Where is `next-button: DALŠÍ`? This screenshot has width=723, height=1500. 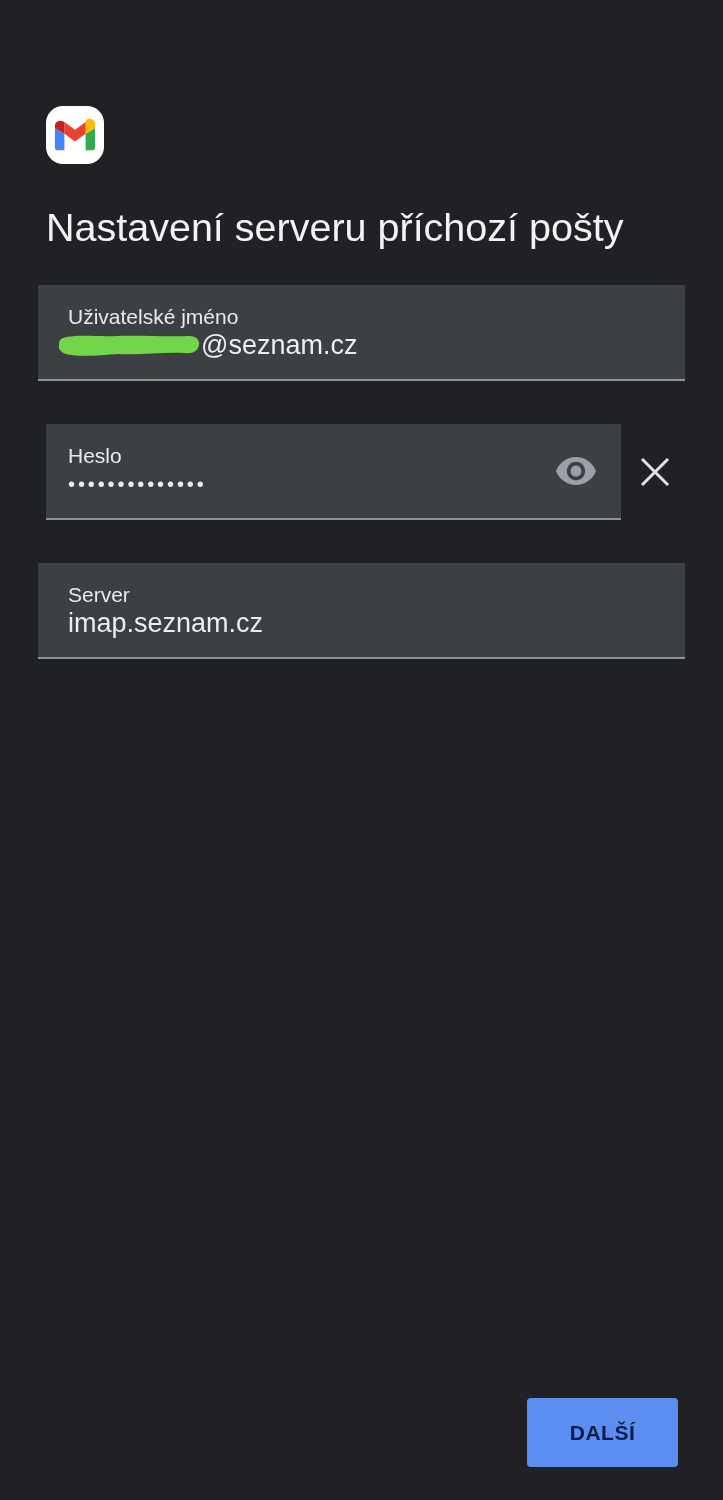 next-button: DALŠÍ is located at coordinates (602, 1432).